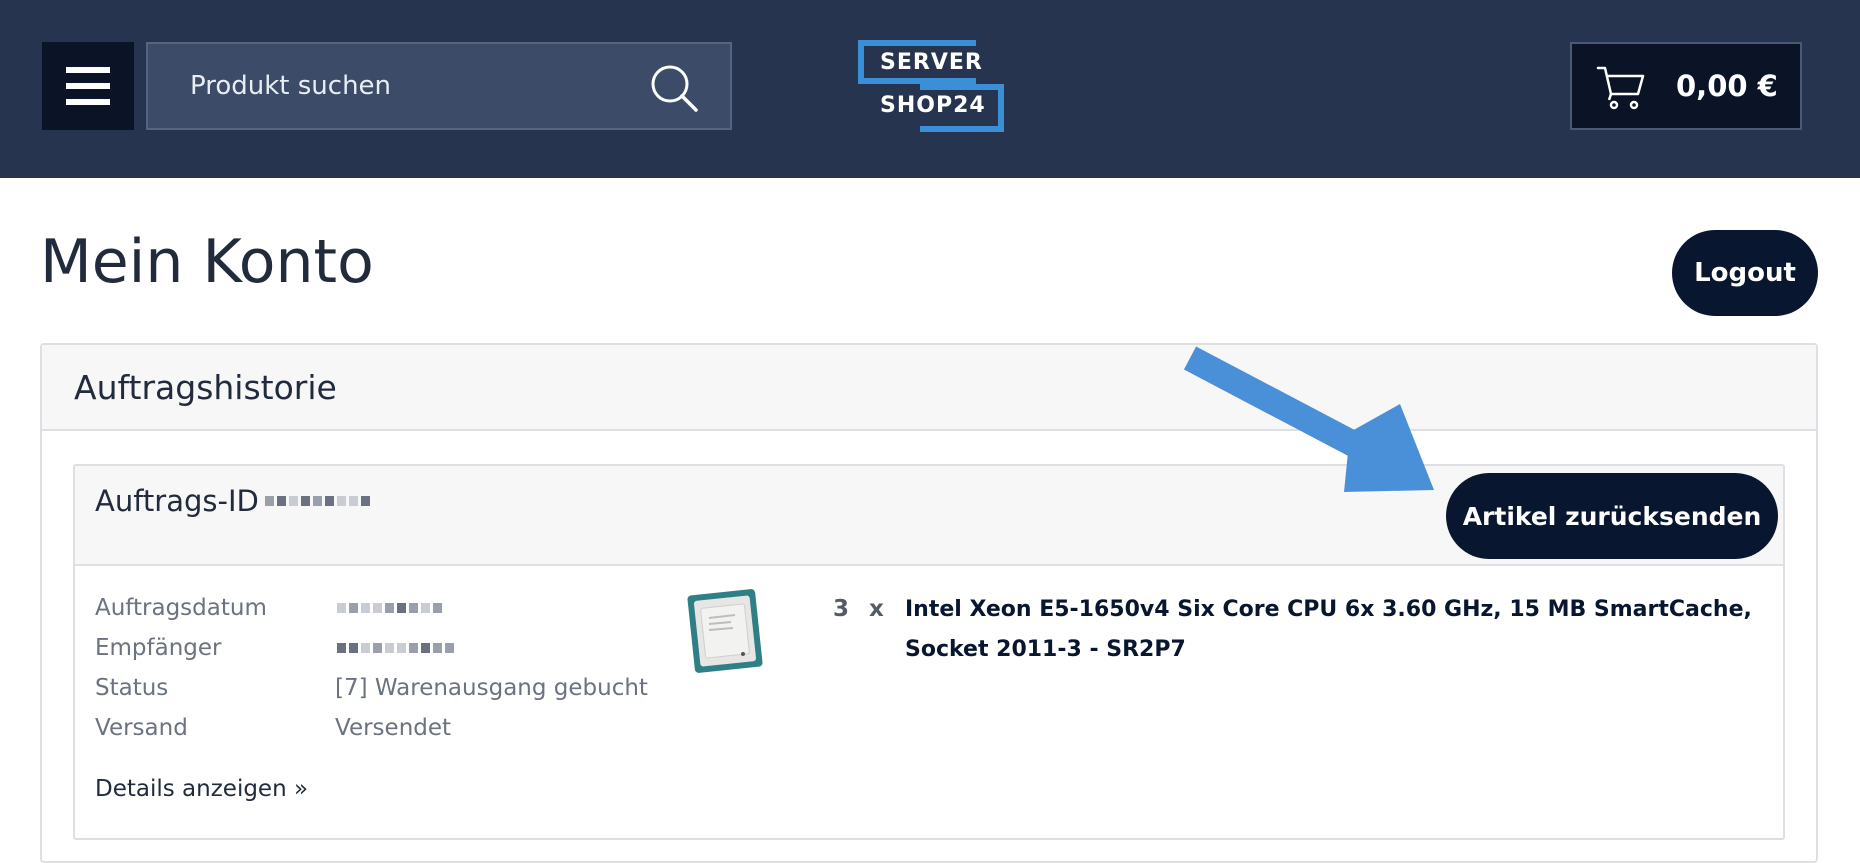 Image resolution: width=1860 pixels, height=863 pixels. Describe the element at coordinates (393, 728) in the screenshot. I see `detail-value-shipping: Versendet` at that location.